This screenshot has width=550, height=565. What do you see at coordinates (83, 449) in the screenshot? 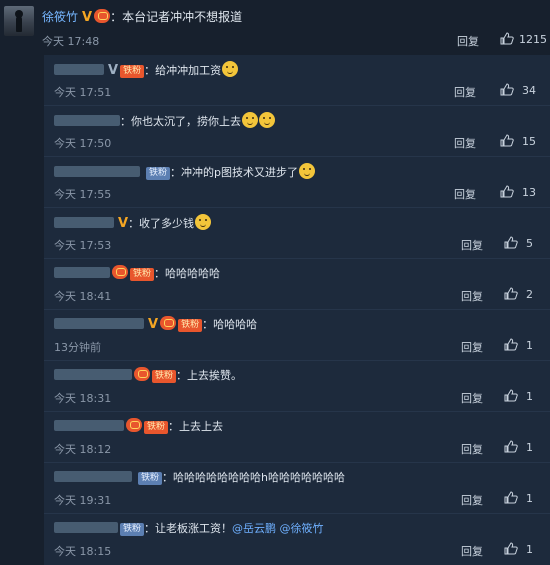
I see `reply-timestamp: 今天 18:12` at bounding box center [83, 449].